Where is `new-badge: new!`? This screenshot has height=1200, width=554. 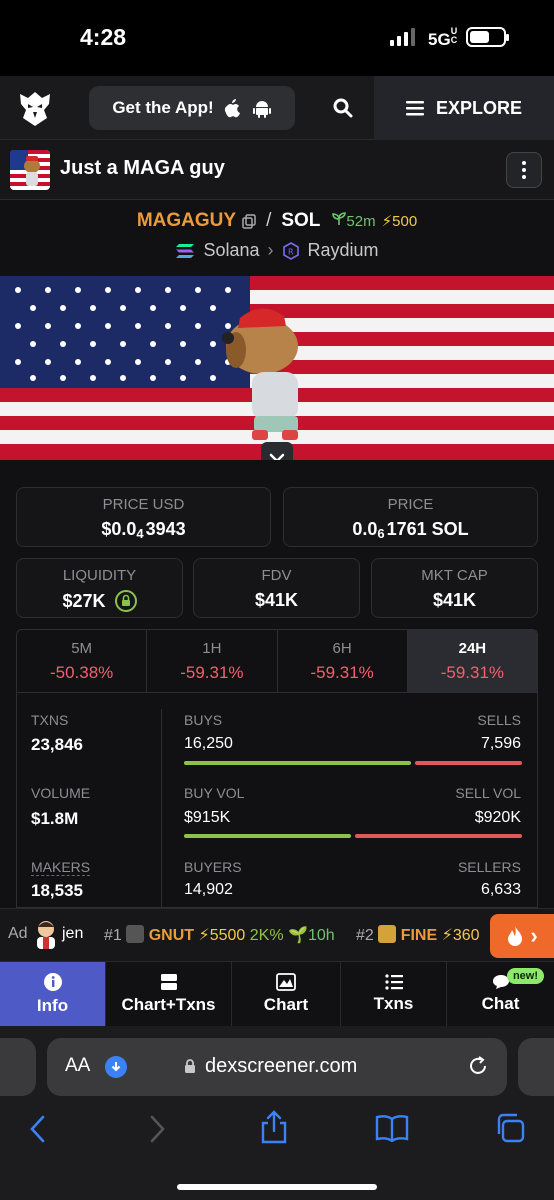
new-badge: new! is located at coordinates (525, 976).